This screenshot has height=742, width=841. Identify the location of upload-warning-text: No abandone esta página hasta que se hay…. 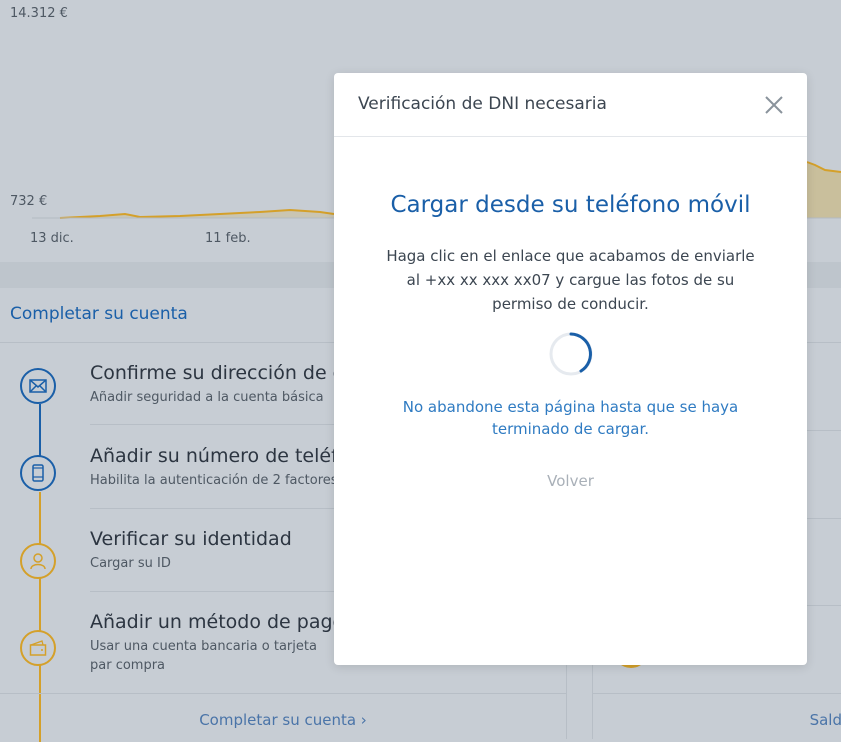
(570, 418).